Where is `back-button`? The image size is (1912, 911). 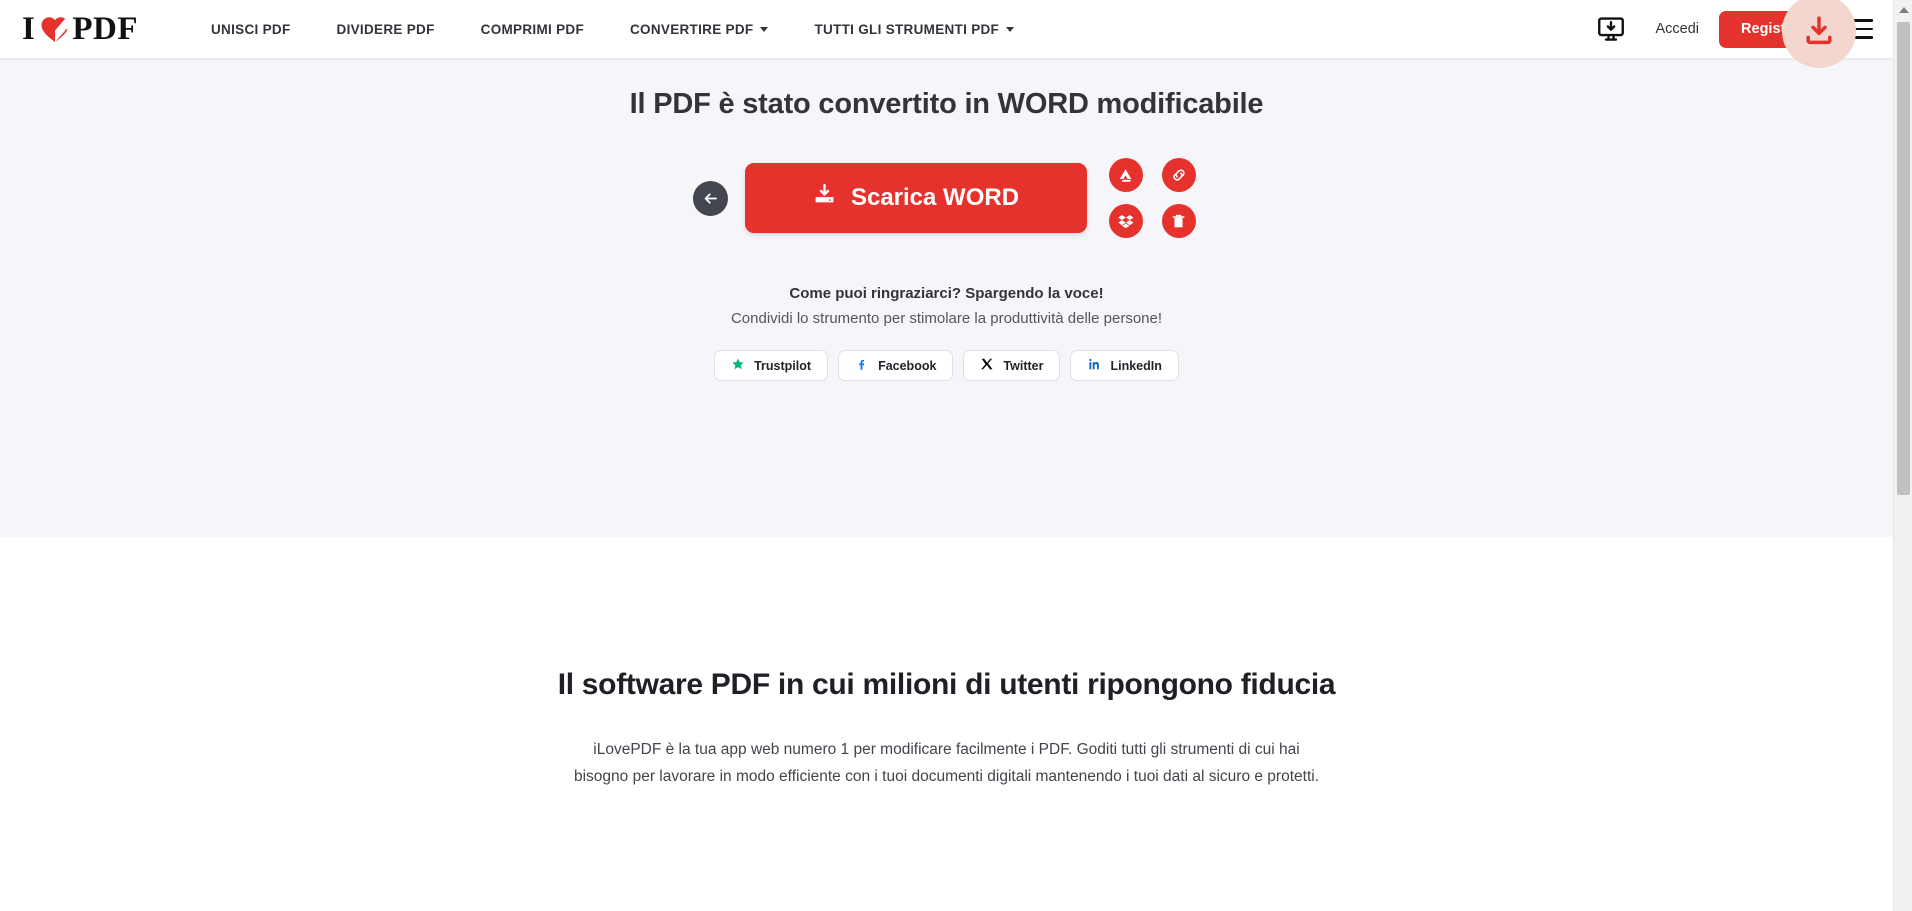
back-button is located at coordinates (710, 198).